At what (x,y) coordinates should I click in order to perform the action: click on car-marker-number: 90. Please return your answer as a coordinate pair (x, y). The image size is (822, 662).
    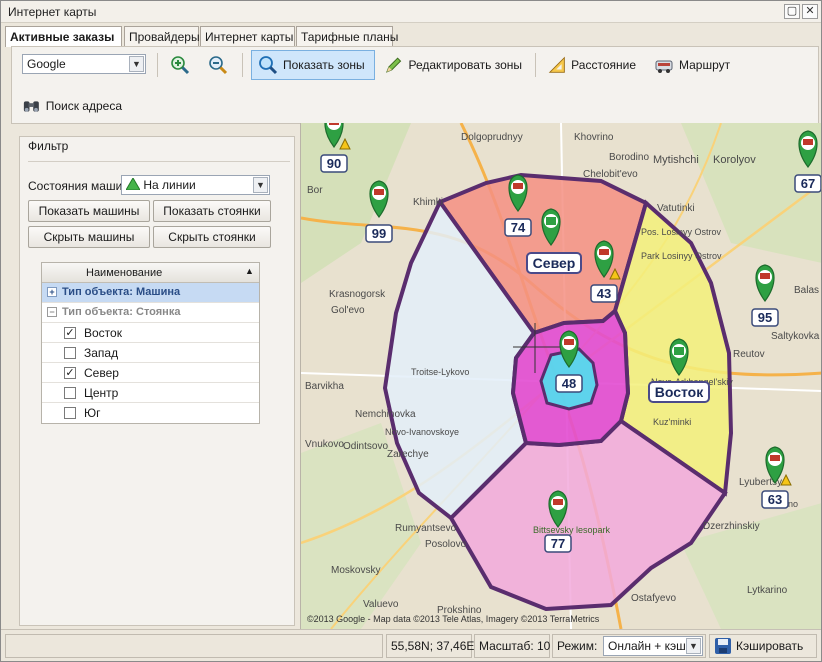
    Looking at the image, I should click on (334, 163).